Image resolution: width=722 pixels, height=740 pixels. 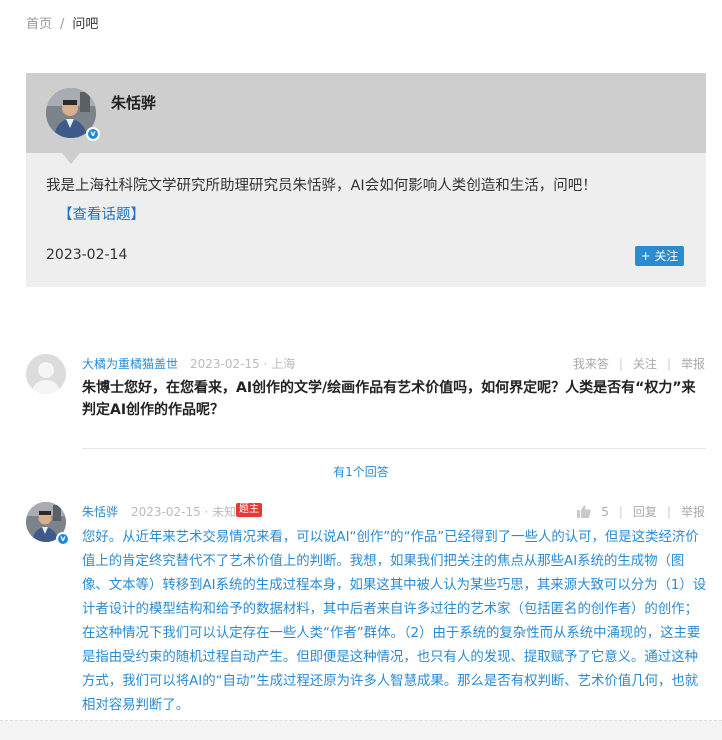 What do you see at coordinates (249, 510) in the screenshot?
I see `host-tag-badge: 题主` at bounding box center [249, 510].